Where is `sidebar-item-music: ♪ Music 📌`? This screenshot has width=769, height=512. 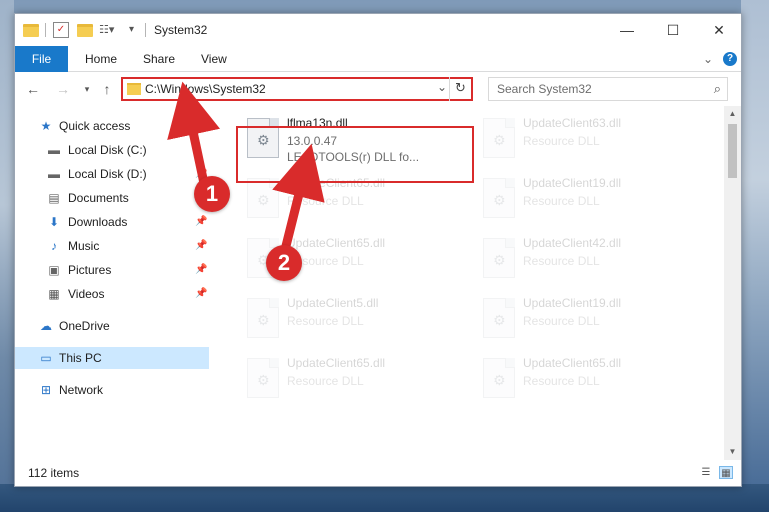
sidebar-item-music: ♪ Music 📌 is located at coordinates (112, 246).